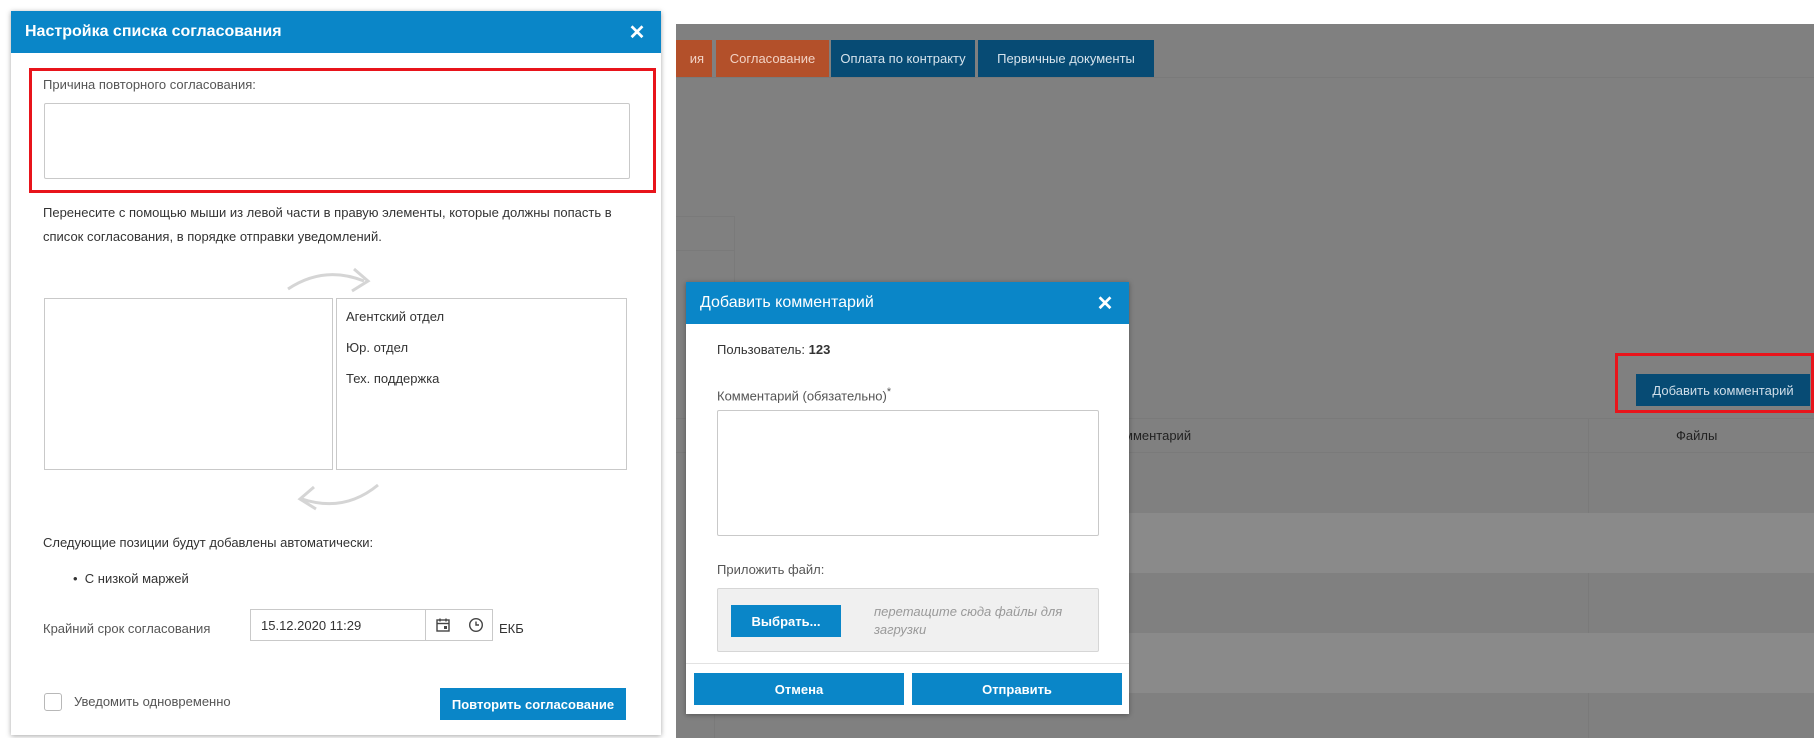 This screenshot has height=738, width=1814. I want to click on curved-arrow-icon, so click(338, 497).